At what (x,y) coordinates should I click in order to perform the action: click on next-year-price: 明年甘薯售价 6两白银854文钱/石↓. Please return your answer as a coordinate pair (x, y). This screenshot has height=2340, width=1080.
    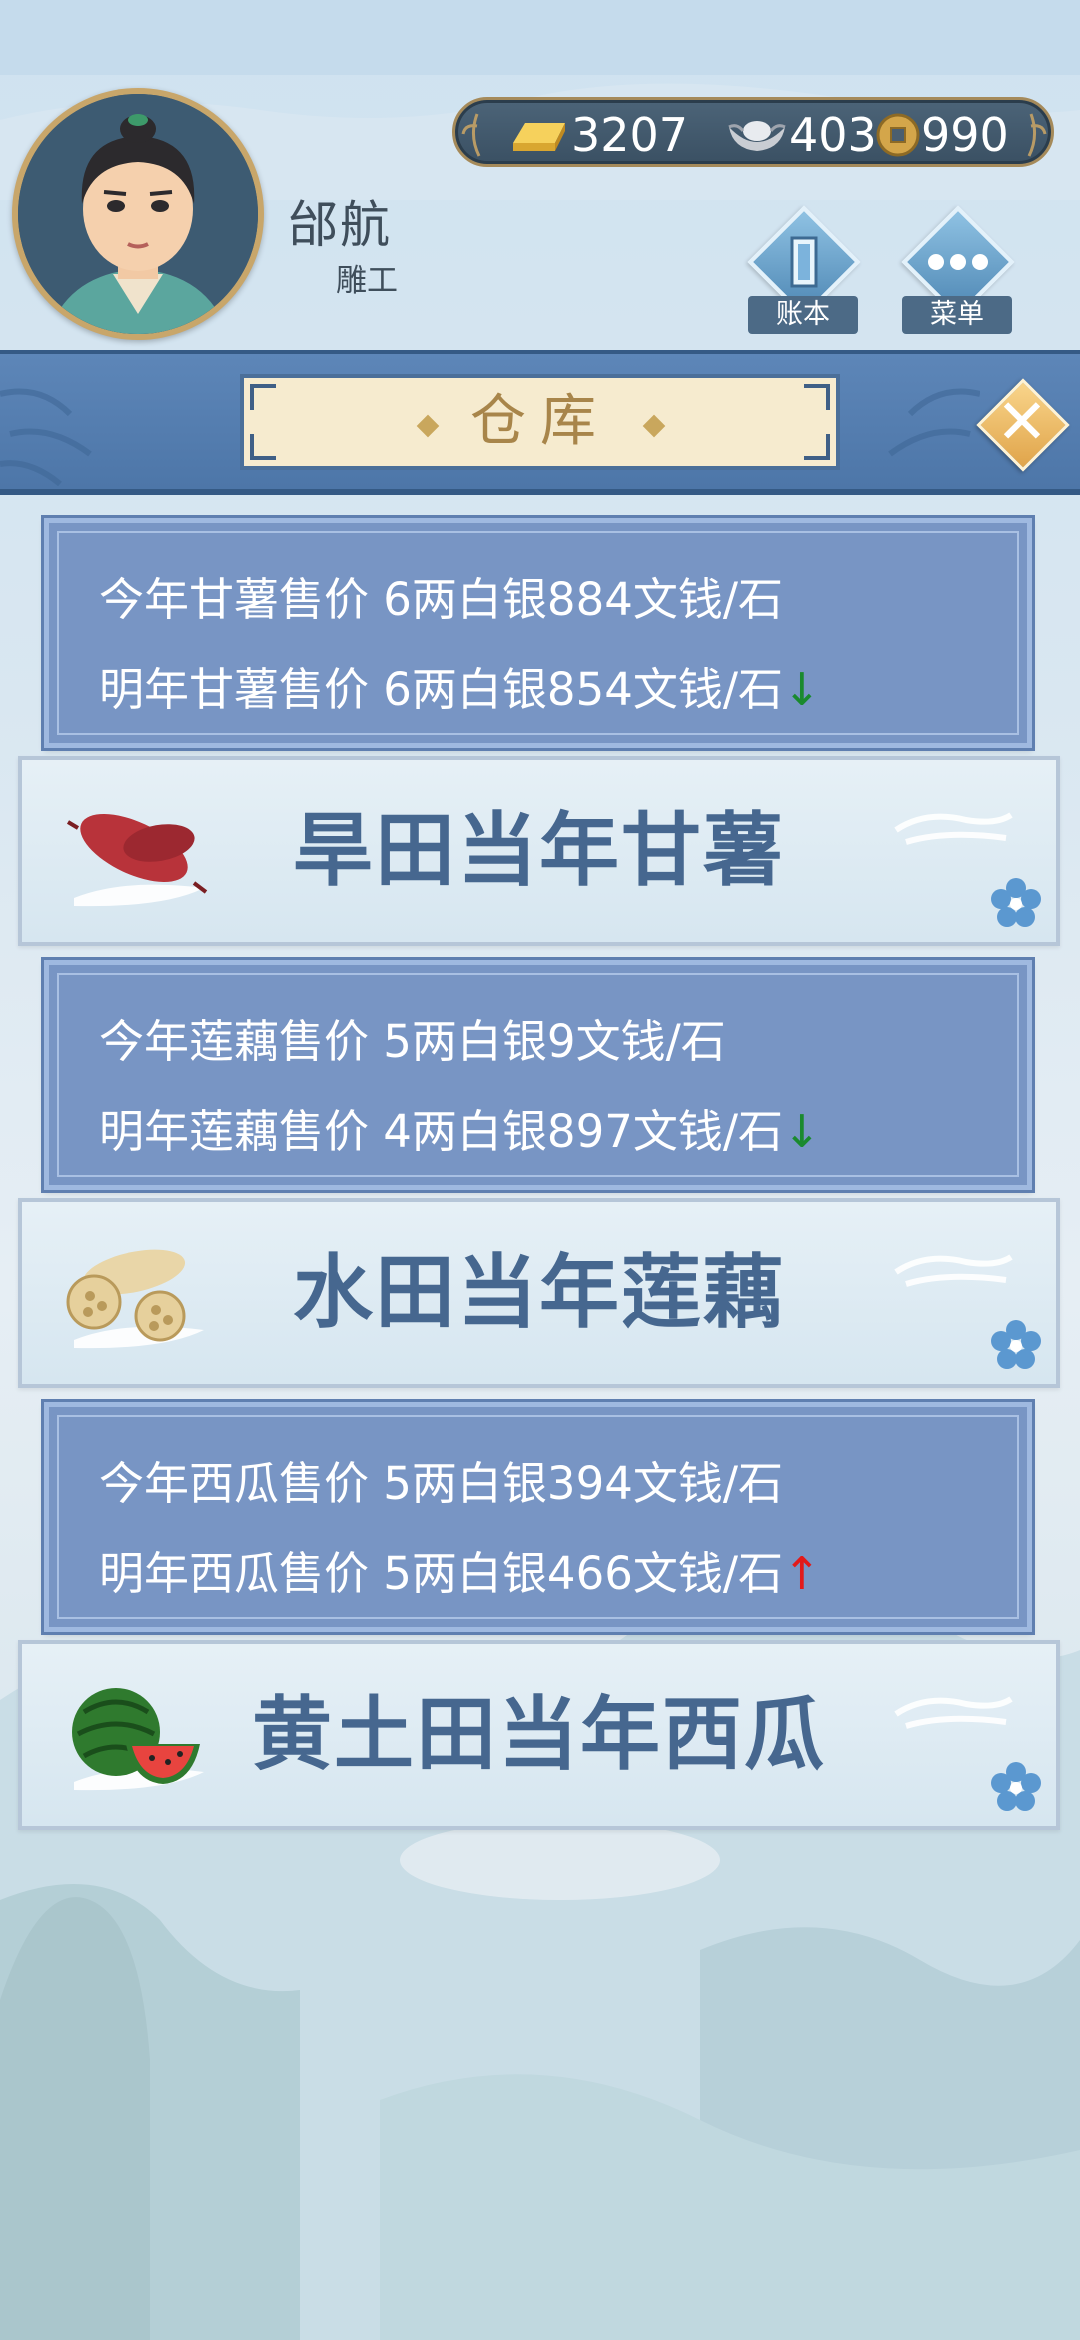
    Looking at the image, I should click on (460, 685).